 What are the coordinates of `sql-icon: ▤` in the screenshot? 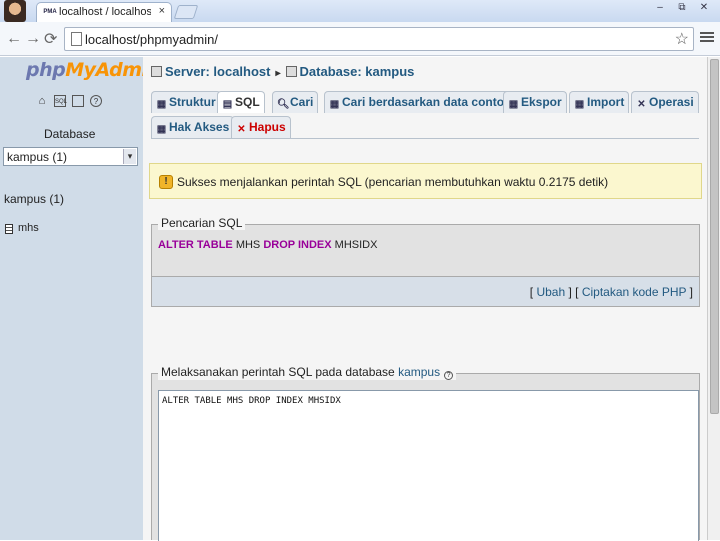 It's located at (227, 104).